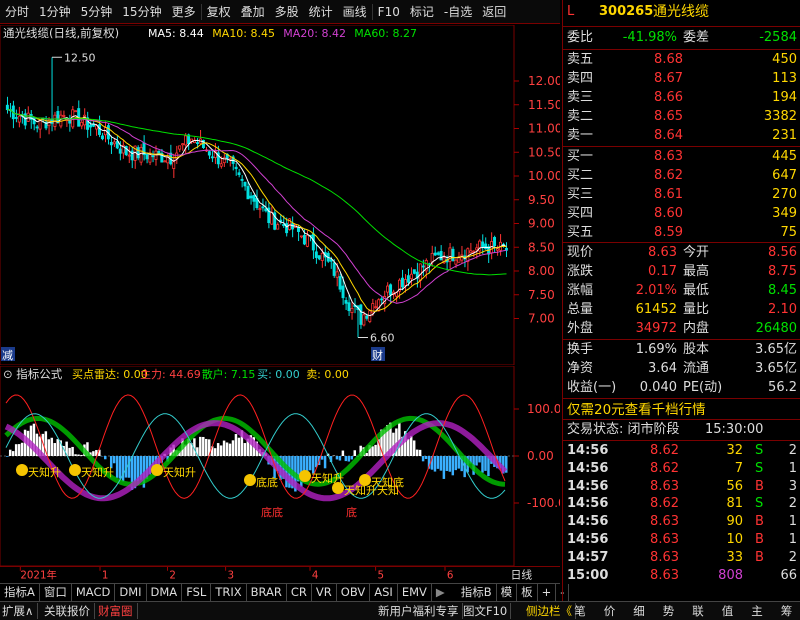 This screenshot has width=800, height=620. What do you see at coordinates (272, 512) in the screenshot?
I see `annotation-label: 底底` at bounding box center [272, 512].